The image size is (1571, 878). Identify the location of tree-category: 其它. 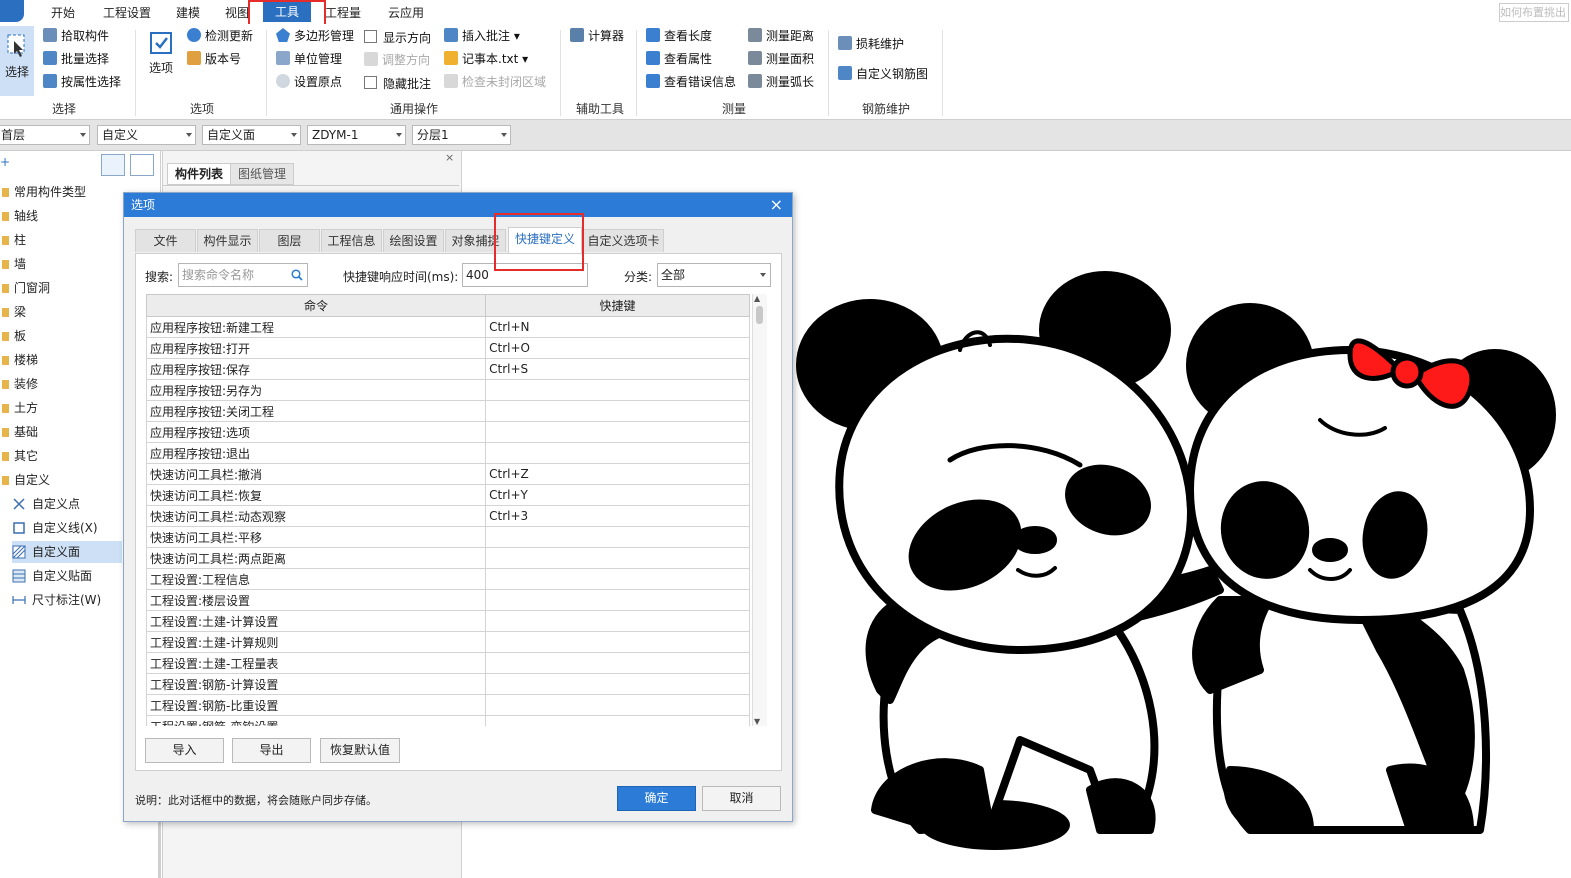
(20, 456).